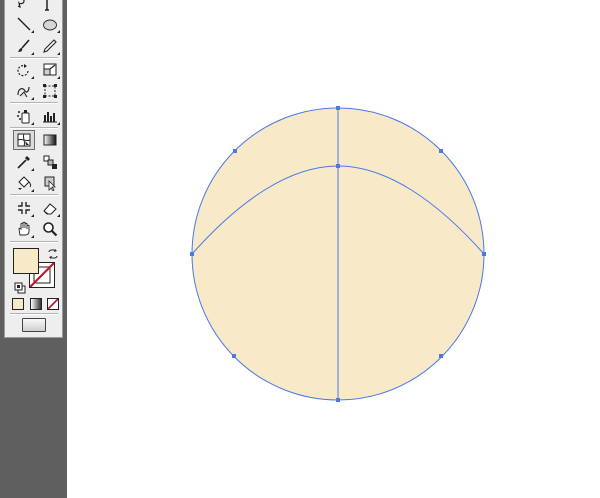  Describe the element at coordinates (36, 304) in the screenshot. I see `gradient-mode-button` at that location.